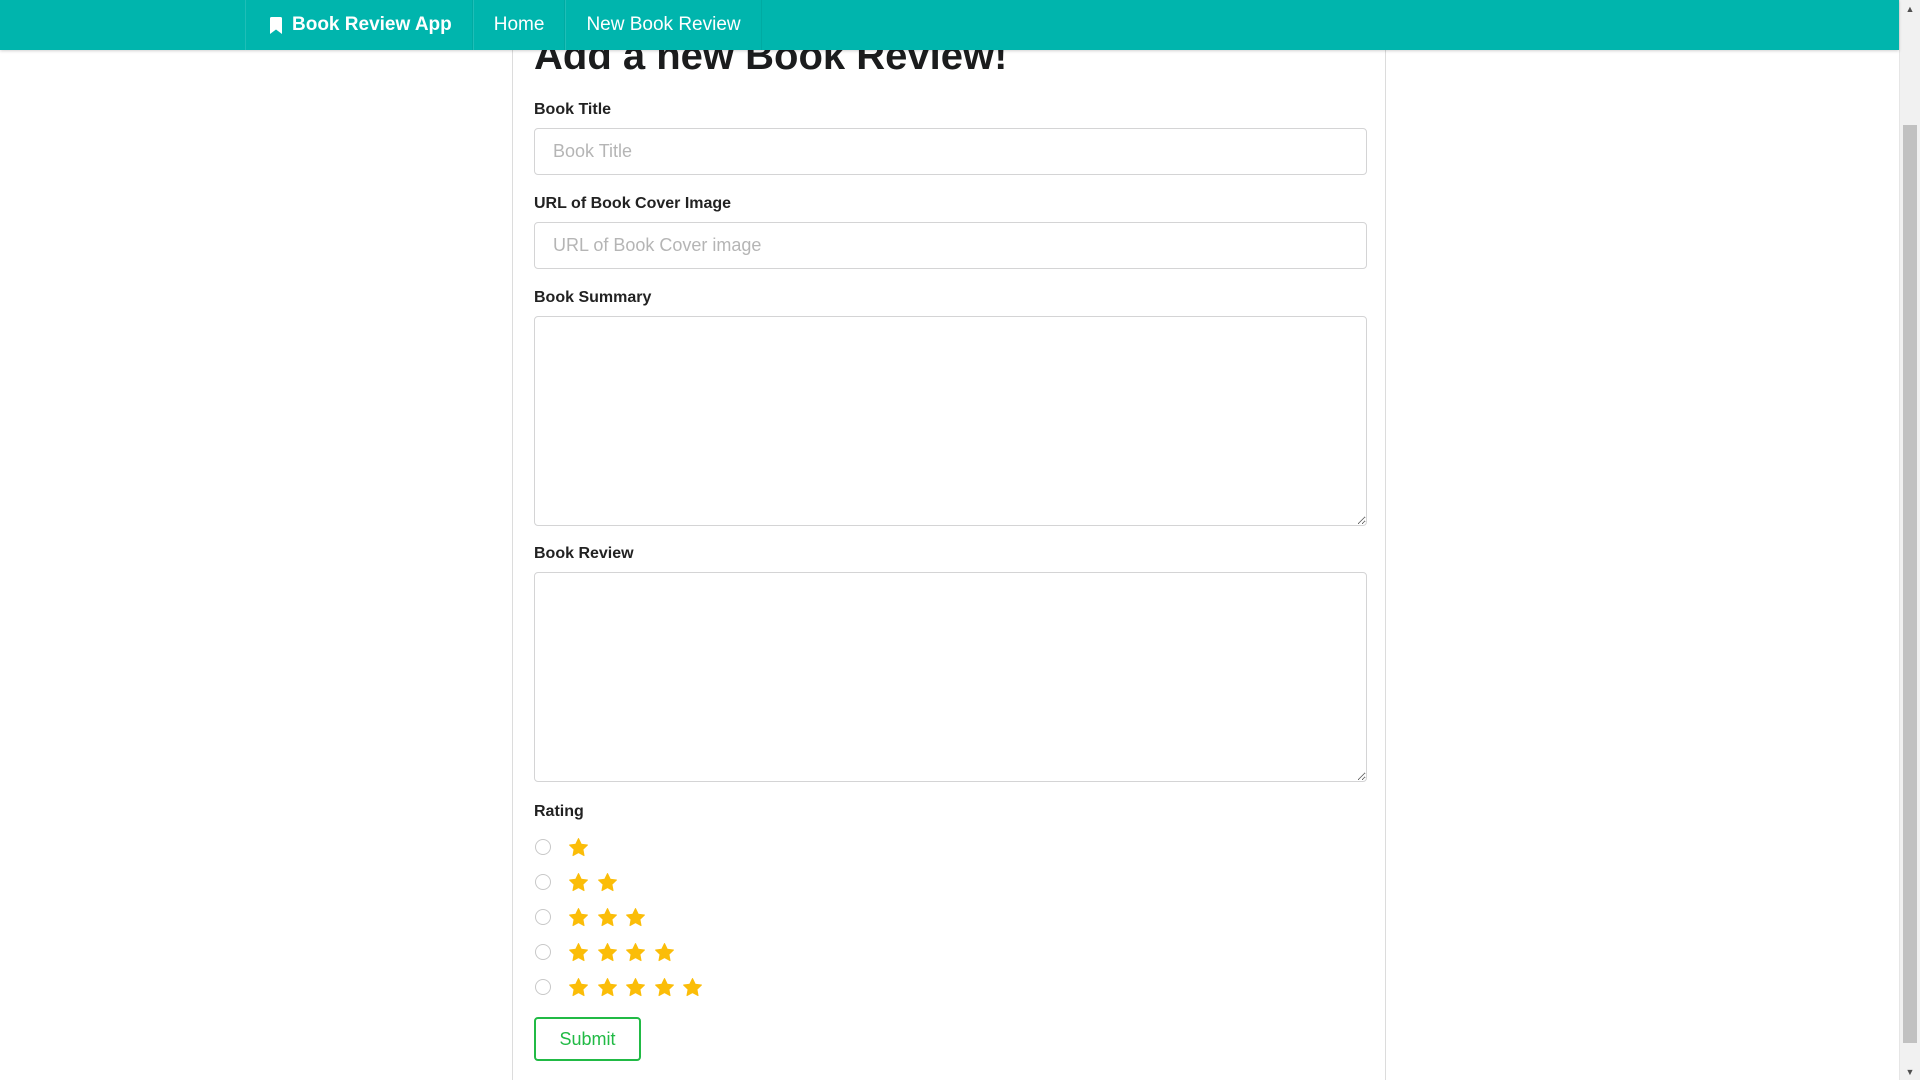 The image size is (1920, 1080). What do you see at coordinates (372, 24) in the screenshot?
I see `brand-label: Book Review App` at bounding box center [372, 24].